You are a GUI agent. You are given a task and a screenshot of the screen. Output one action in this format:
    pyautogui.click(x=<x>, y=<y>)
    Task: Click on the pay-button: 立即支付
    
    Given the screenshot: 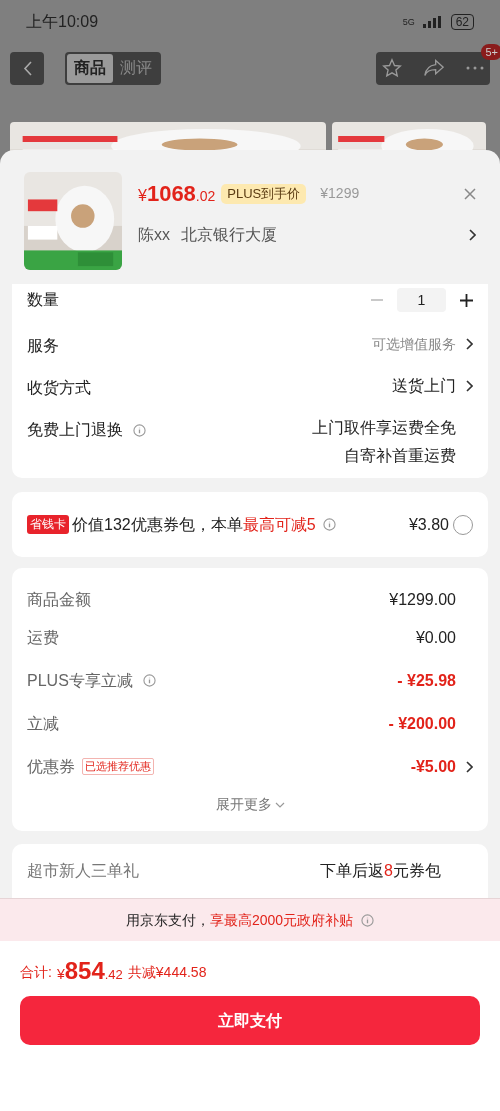 What is the action you would take?
    pyautogui.click(x=250, y=1020)
    